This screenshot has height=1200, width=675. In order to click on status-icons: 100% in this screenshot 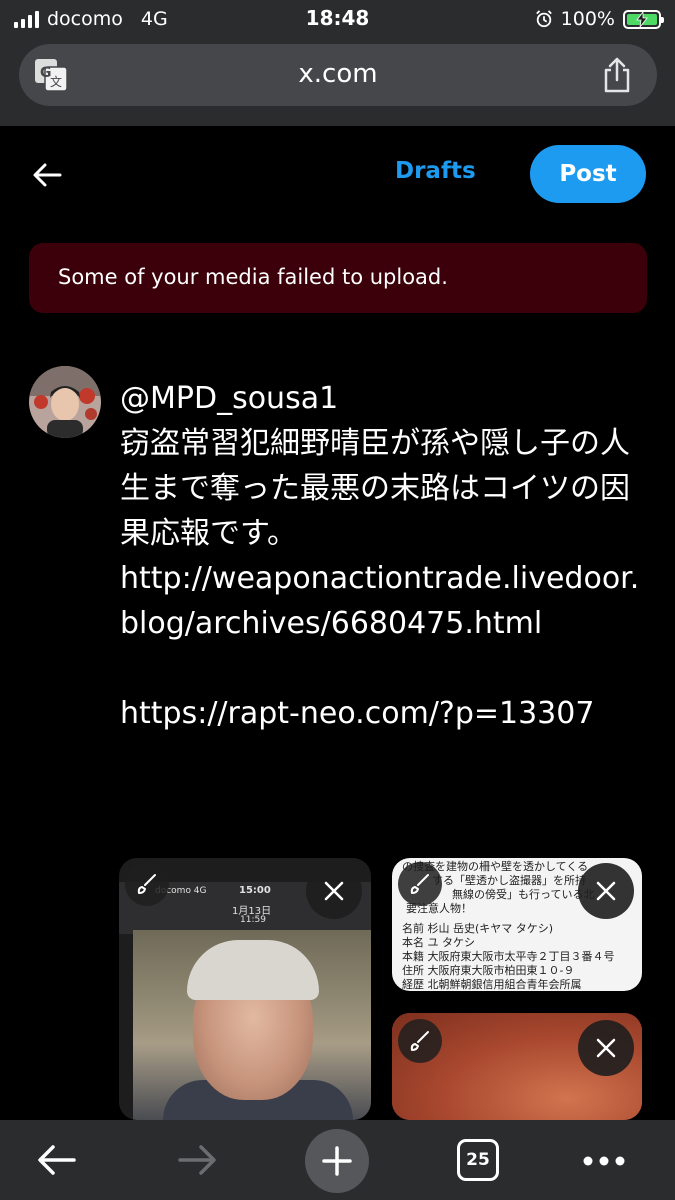, I will do `click(599, 19)`.